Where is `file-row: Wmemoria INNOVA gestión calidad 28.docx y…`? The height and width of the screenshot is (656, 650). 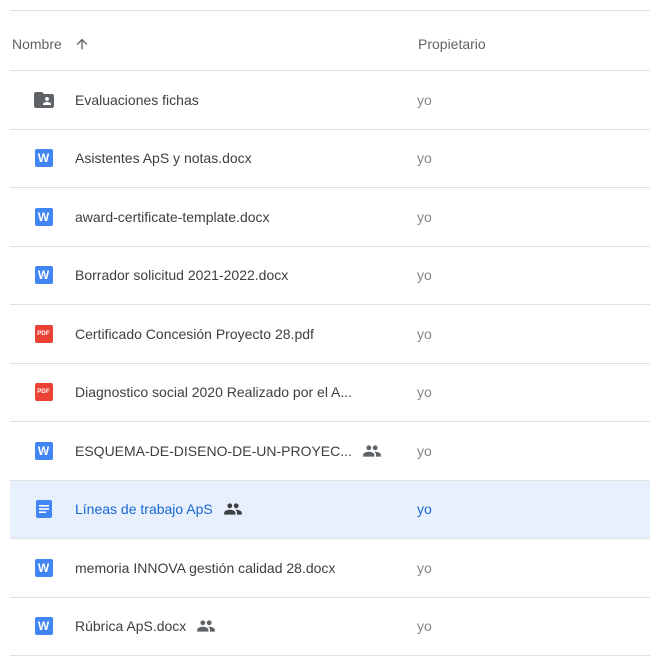
file-row: Wmemoria INNOVA gestión calidad 28.docx y… is located at coordinates (330, 568).